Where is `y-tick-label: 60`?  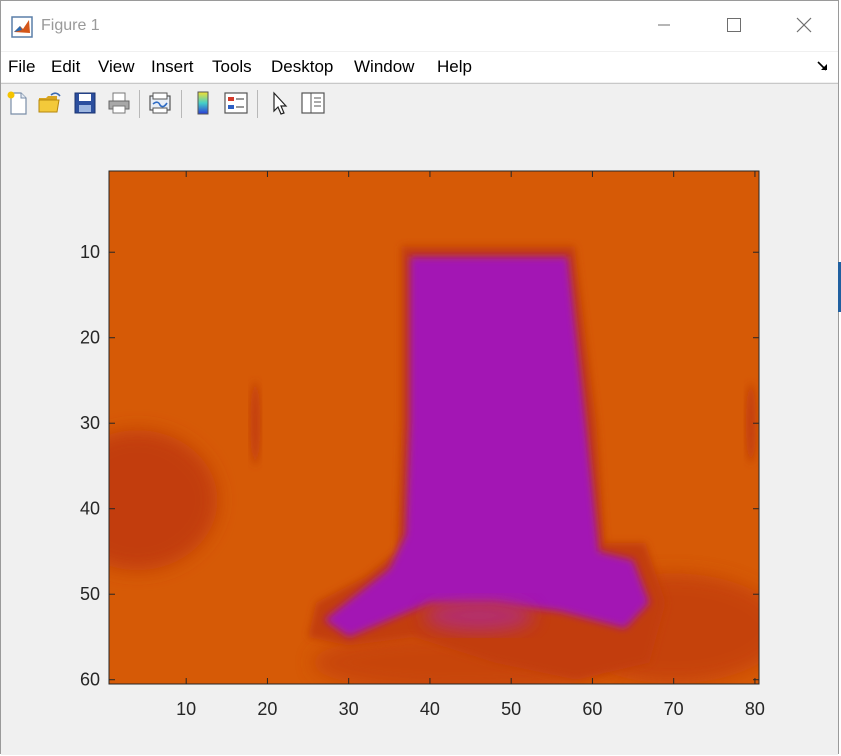 y-tick-label: 60 is located at coordinates (90, 680).